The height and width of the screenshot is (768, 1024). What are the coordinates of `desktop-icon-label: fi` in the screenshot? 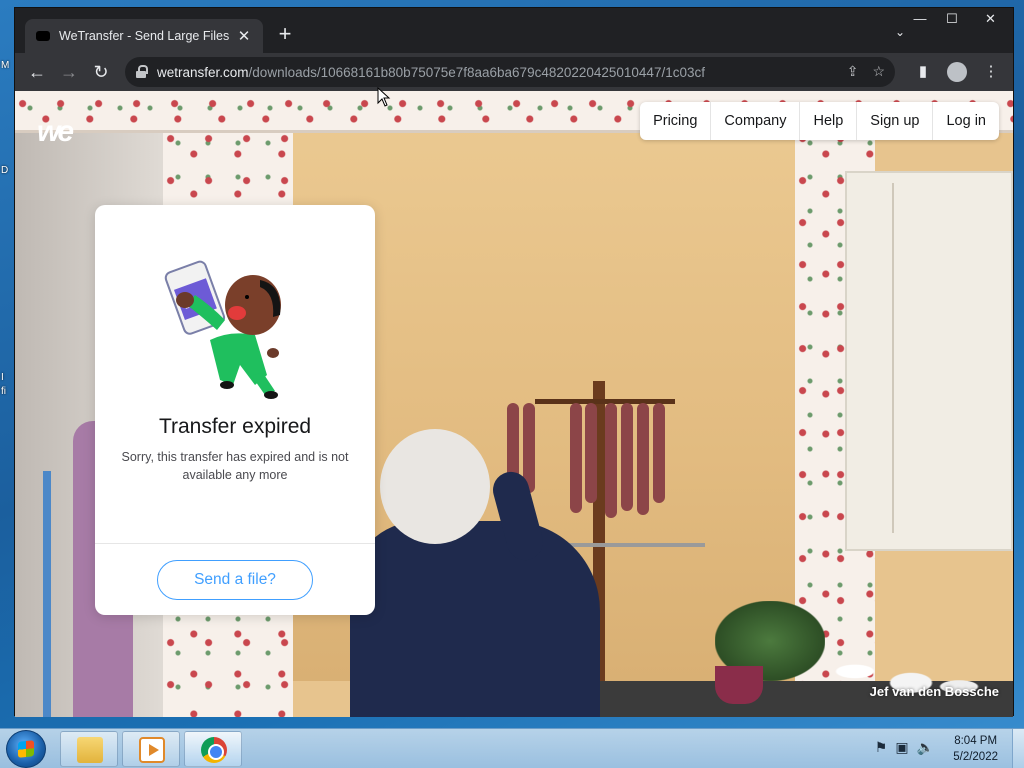 It's located at (3, 391).